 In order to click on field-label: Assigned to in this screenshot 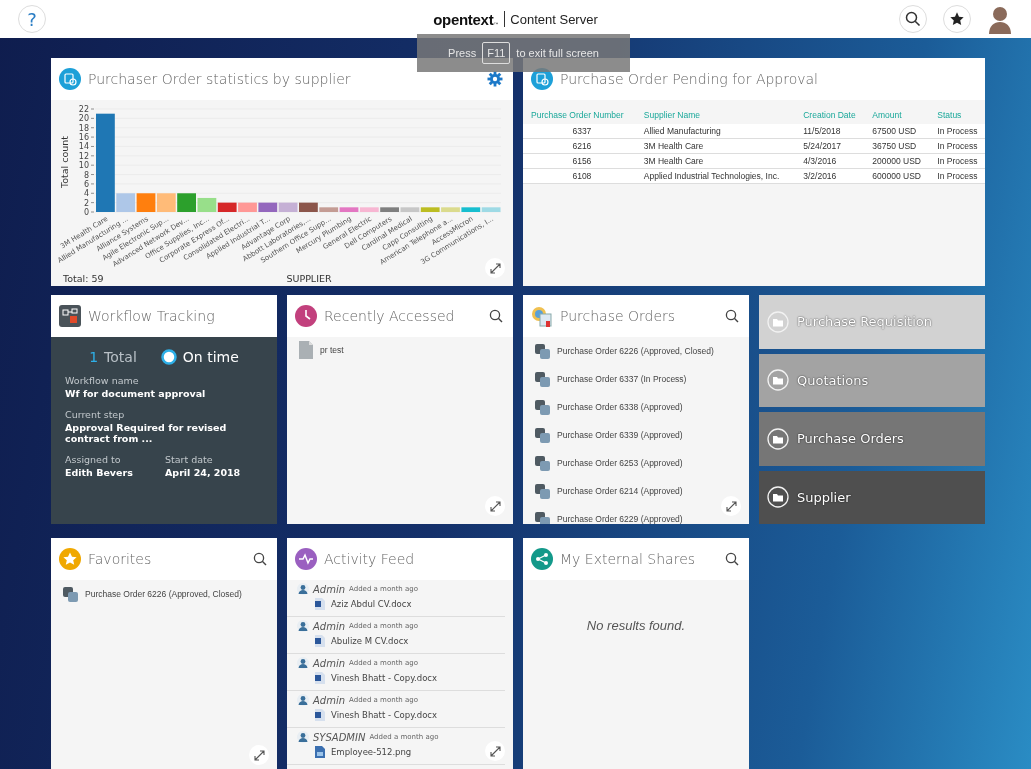, I will do `click(93, 459)`.